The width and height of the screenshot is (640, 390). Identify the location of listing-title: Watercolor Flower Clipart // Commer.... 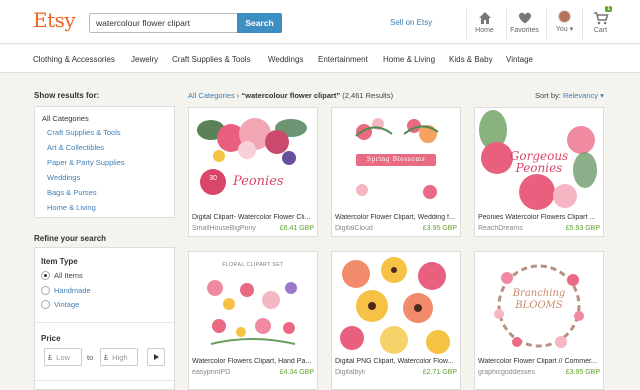
(540, 361).